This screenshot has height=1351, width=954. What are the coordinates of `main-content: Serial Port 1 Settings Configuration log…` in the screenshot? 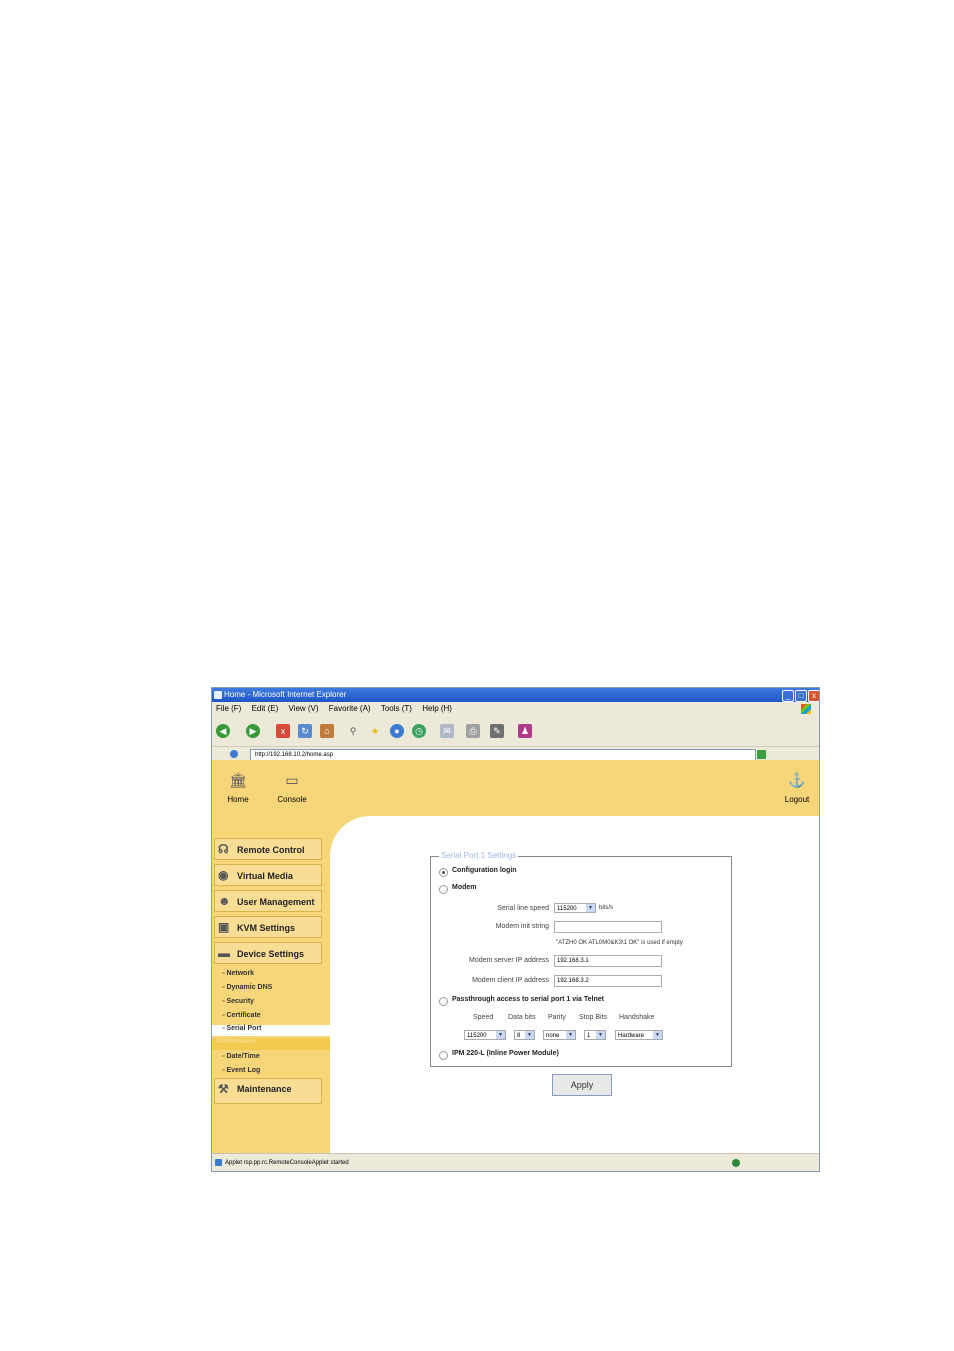 It's located at (574, 984).